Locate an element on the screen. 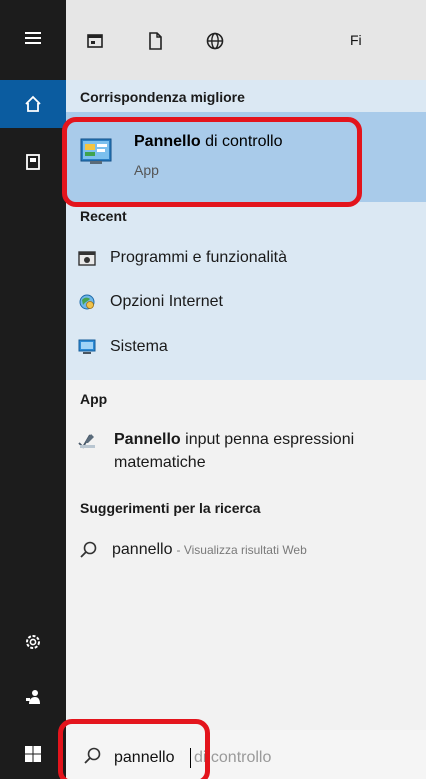 The image size is (426, 779). apps-filter-icon is located at coordinates (95, 41).